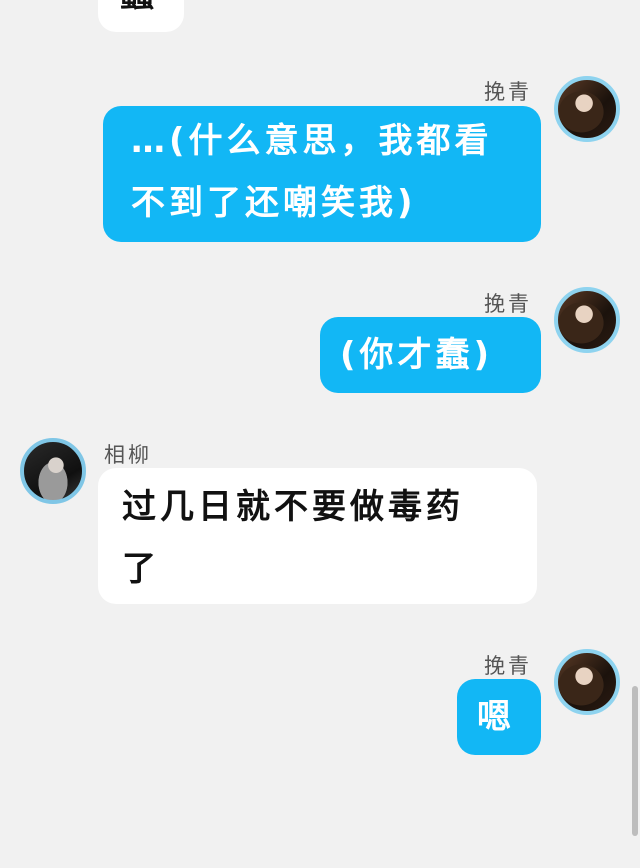 This screenshot has width=640, height=868. What do you see at coordinates (274, 203) in the screenshot?
I see `message-text-line: 不到了还嘲笑我)` at bounding box center [274, 203].